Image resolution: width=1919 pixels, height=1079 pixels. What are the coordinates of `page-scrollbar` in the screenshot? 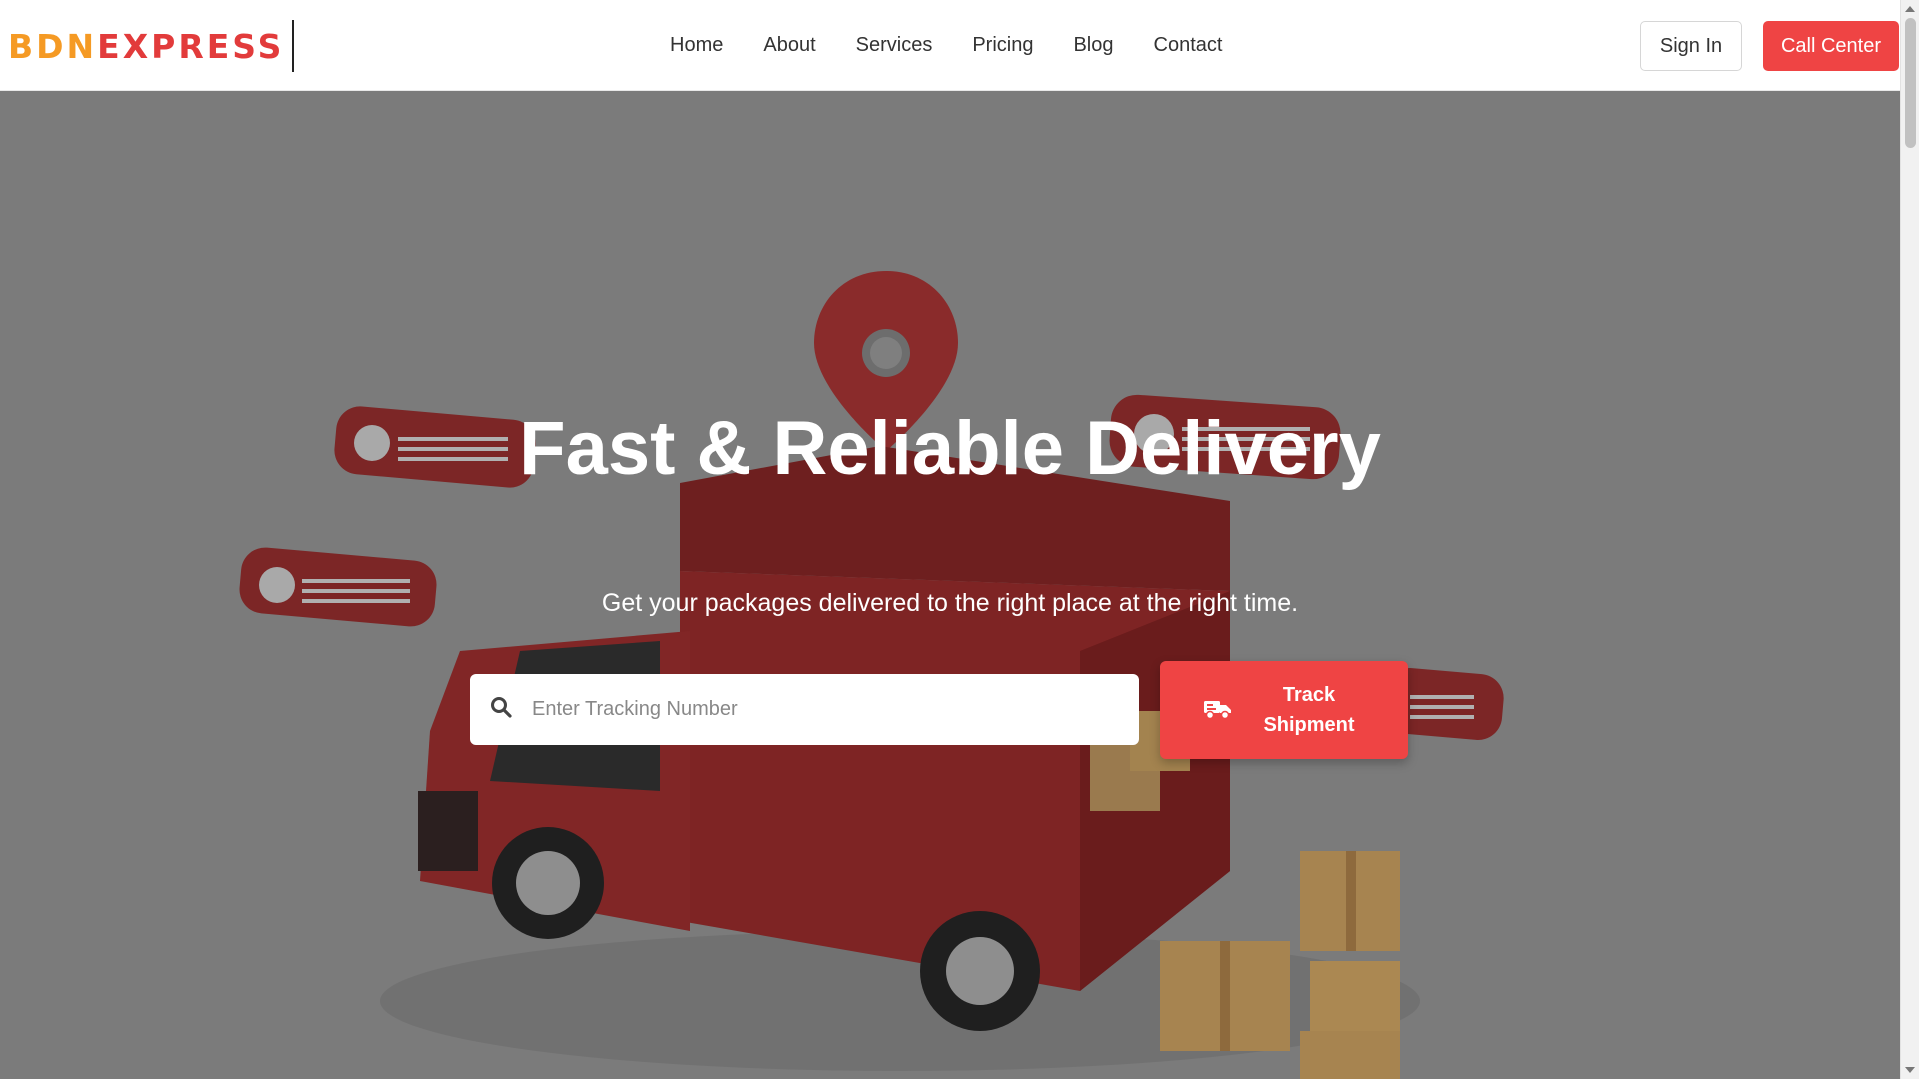 It's located at (1909, 539).